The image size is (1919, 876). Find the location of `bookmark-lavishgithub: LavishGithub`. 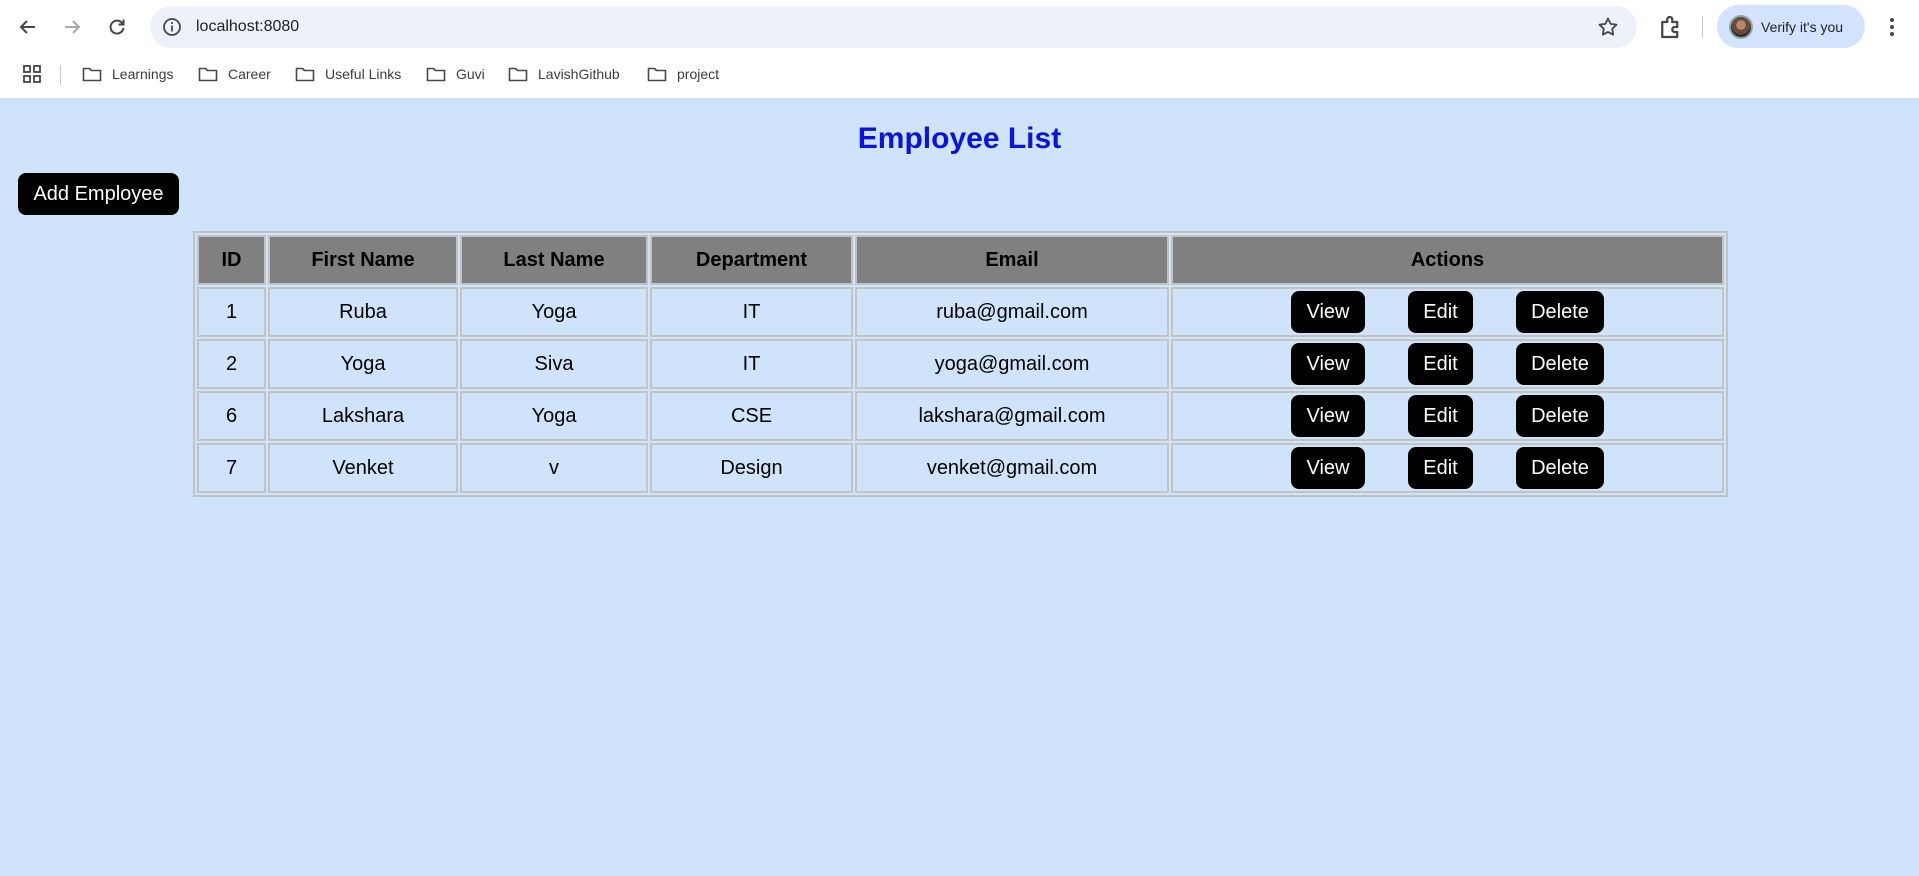

bookmark-lavishgithub: LavishGithub is located at coordinates (564, 74).